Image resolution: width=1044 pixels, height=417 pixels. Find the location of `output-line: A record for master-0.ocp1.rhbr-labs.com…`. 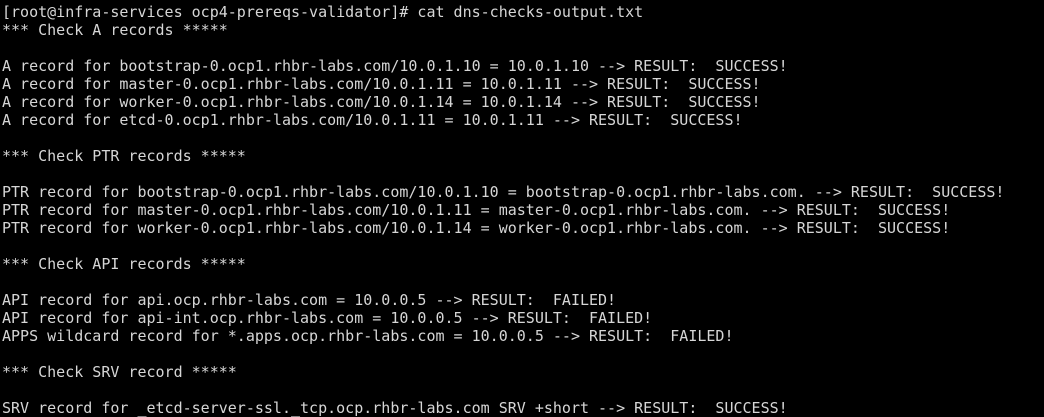

output-line: A record for master-0.ocp1.rhbr-labs.com… is located at coordinates (381, 84).